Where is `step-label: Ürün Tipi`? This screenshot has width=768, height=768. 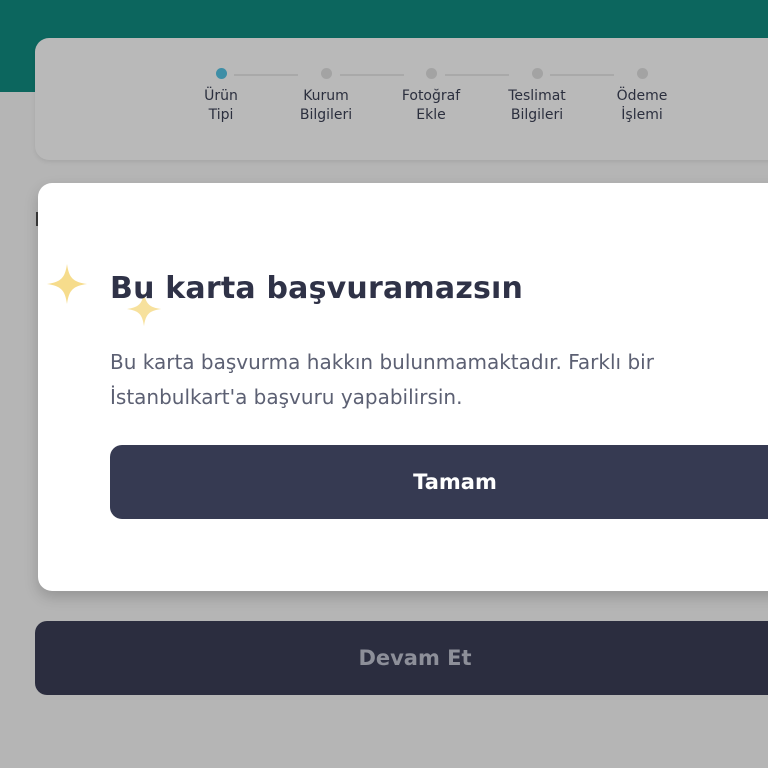 step-label: Ürün Tipi is located at coordinates (221, 105).